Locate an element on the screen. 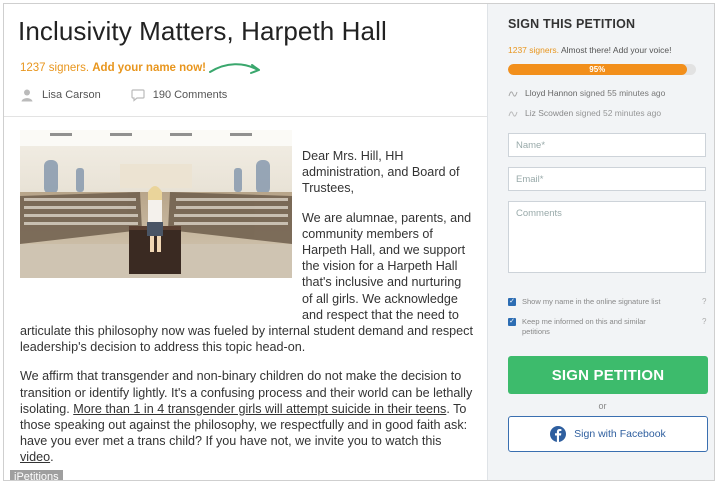 The height and width of the screenshot is (485, 720). watermark-label: iPetitions is located at coordinates (36, 475).